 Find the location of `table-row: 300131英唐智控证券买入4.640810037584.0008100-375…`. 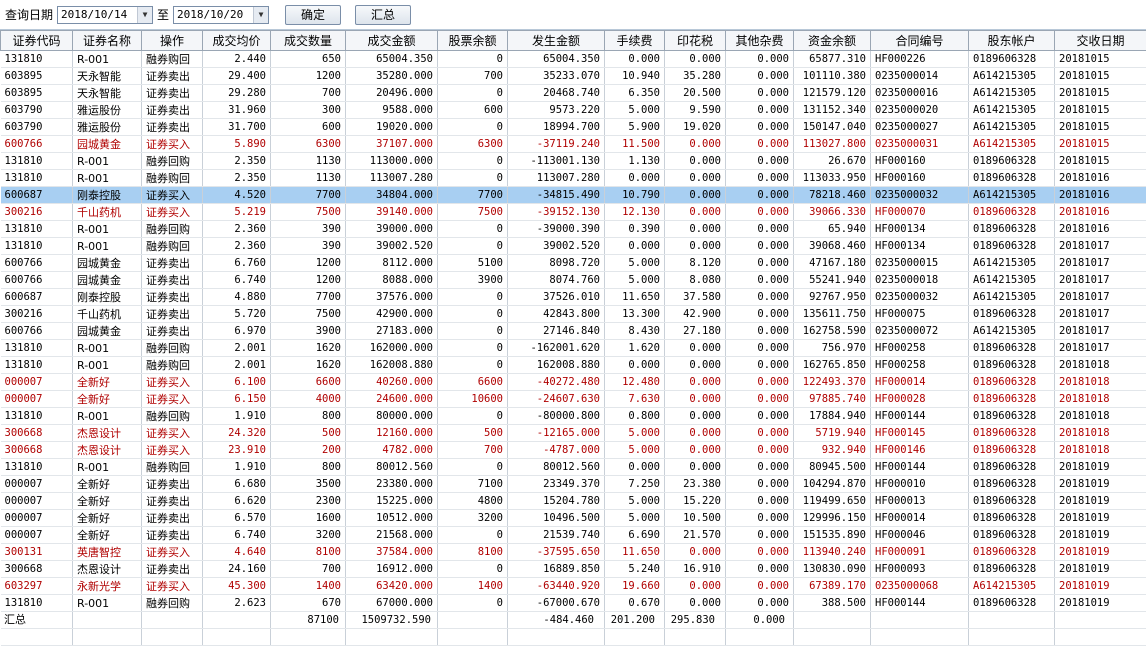

table-row: 300131英唐智控证券买入4.640810037584.0008100-375… is located at coordinates (573, 552).